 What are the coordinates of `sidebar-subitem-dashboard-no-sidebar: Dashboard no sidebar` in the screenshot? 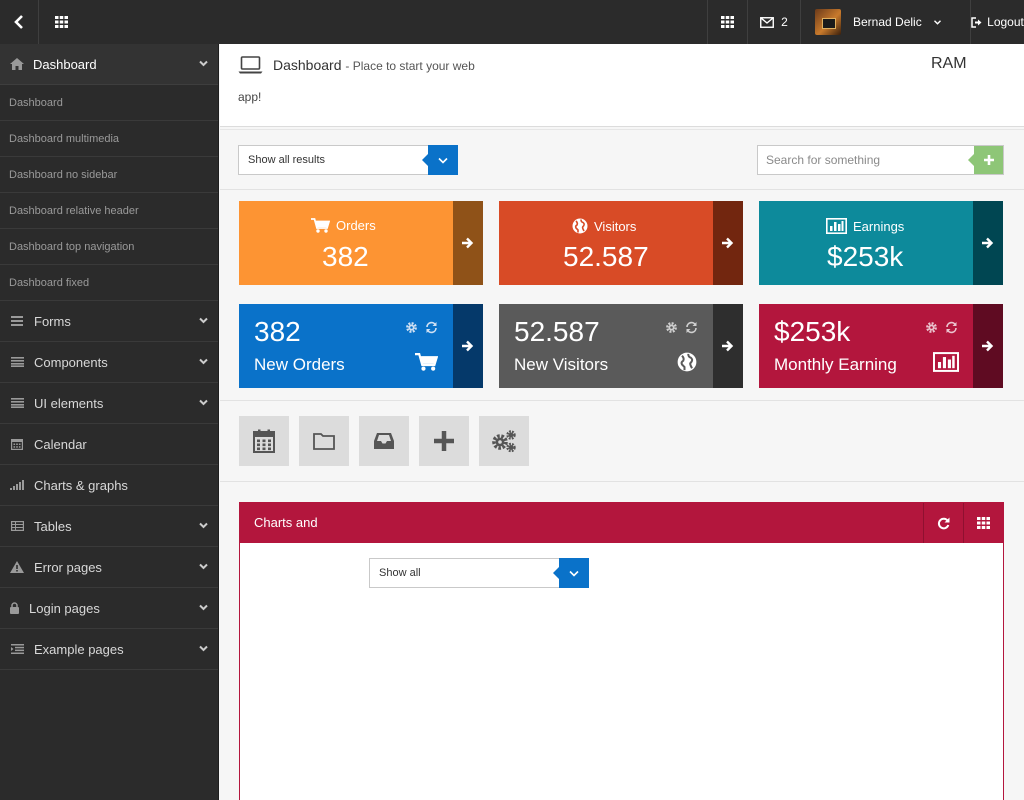 It's located at (109, 175).